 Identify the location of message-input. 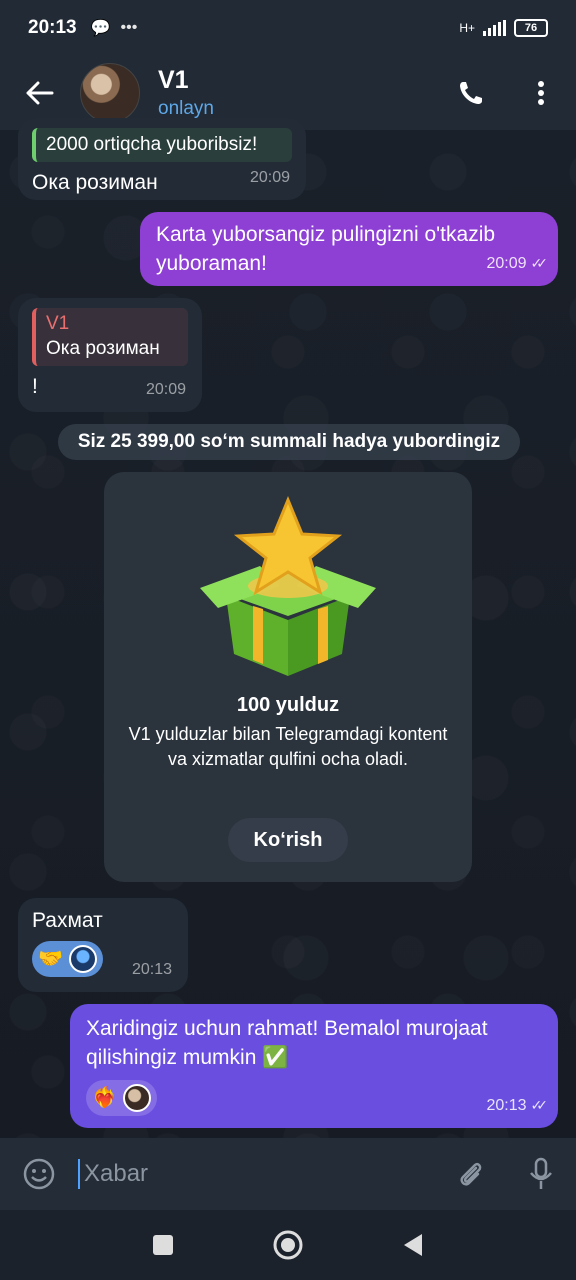
(260, 1174).